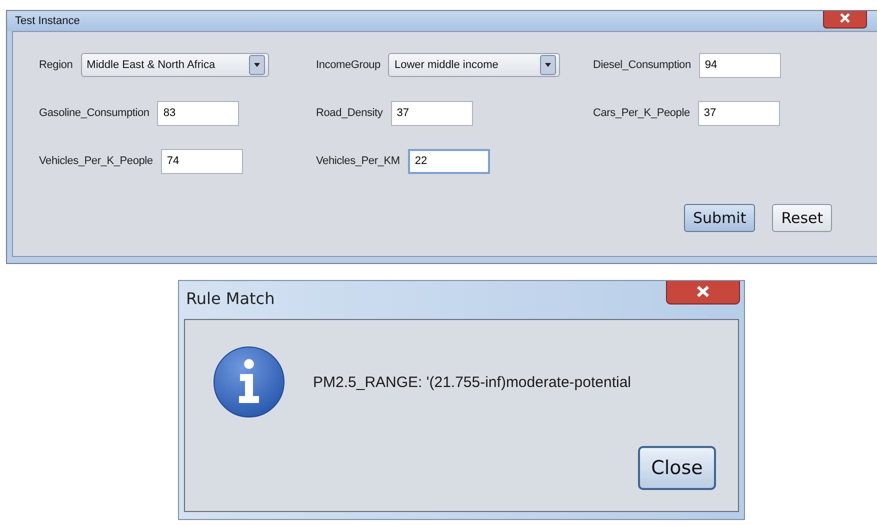 This screenshot has height=526, width=877. Describe the element at coordinates (348, 65) in the screenshot. I see `field-label: IncomeGroup` at that location.